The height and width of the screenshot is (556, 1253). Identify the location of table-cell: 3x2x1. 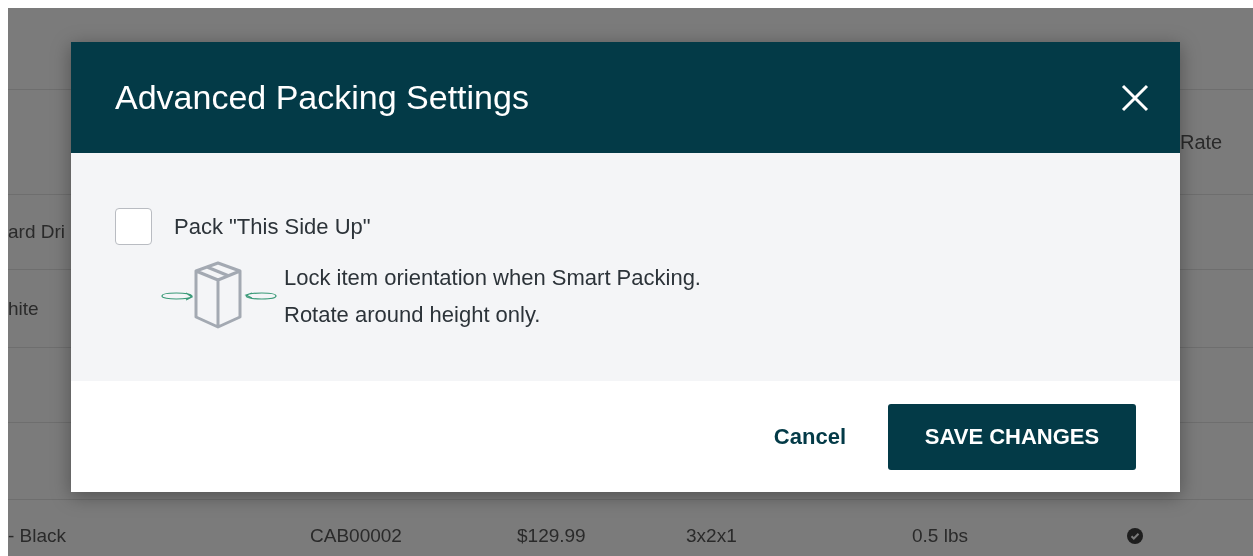
(711, 536).